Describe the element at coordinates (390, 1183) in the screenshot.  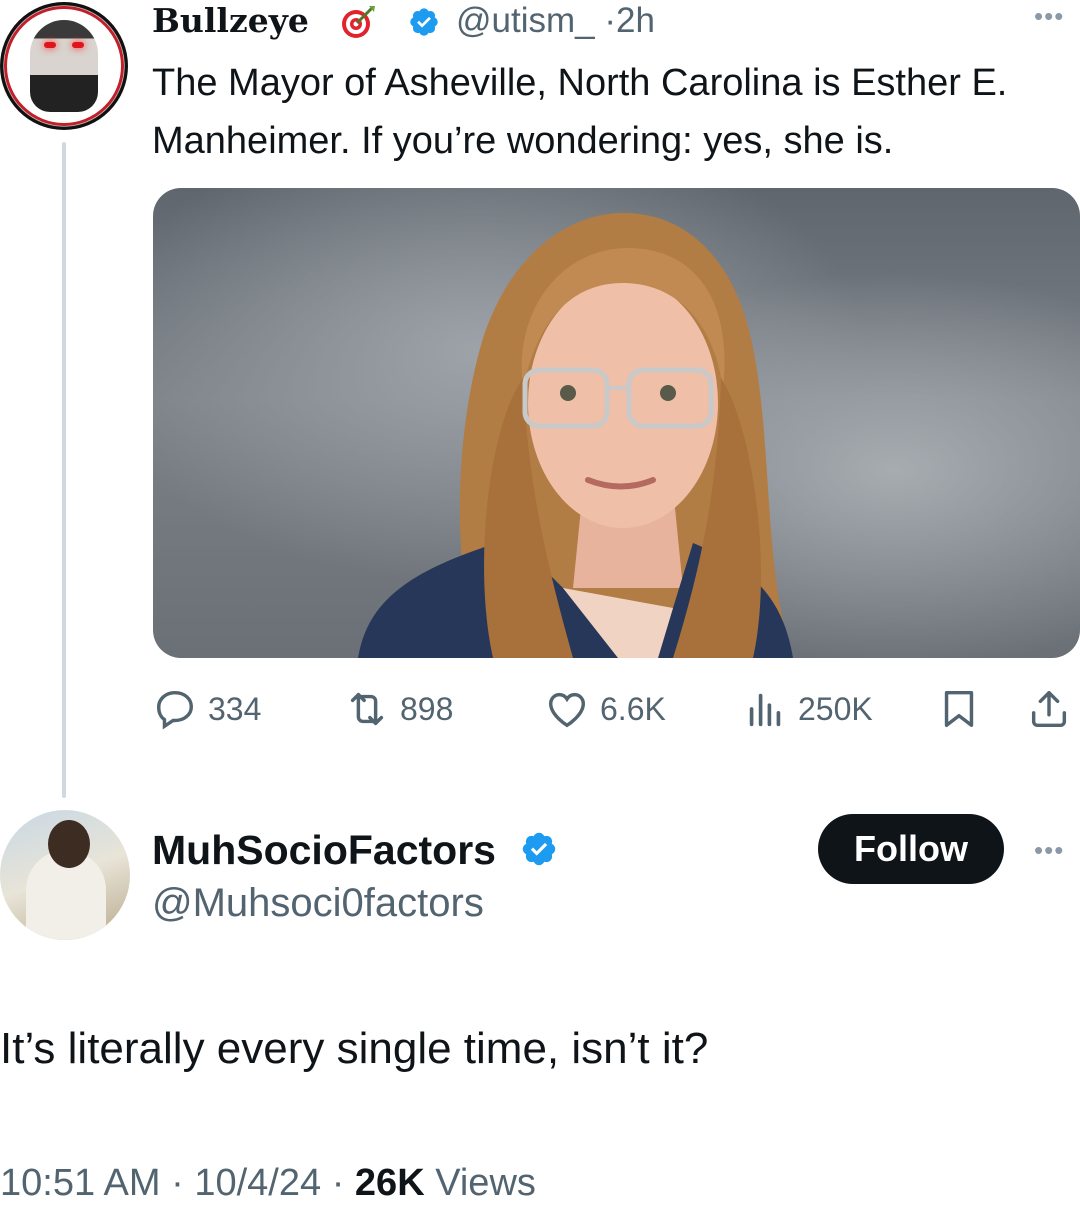
I see `reply-views-count: 26K` at that location.